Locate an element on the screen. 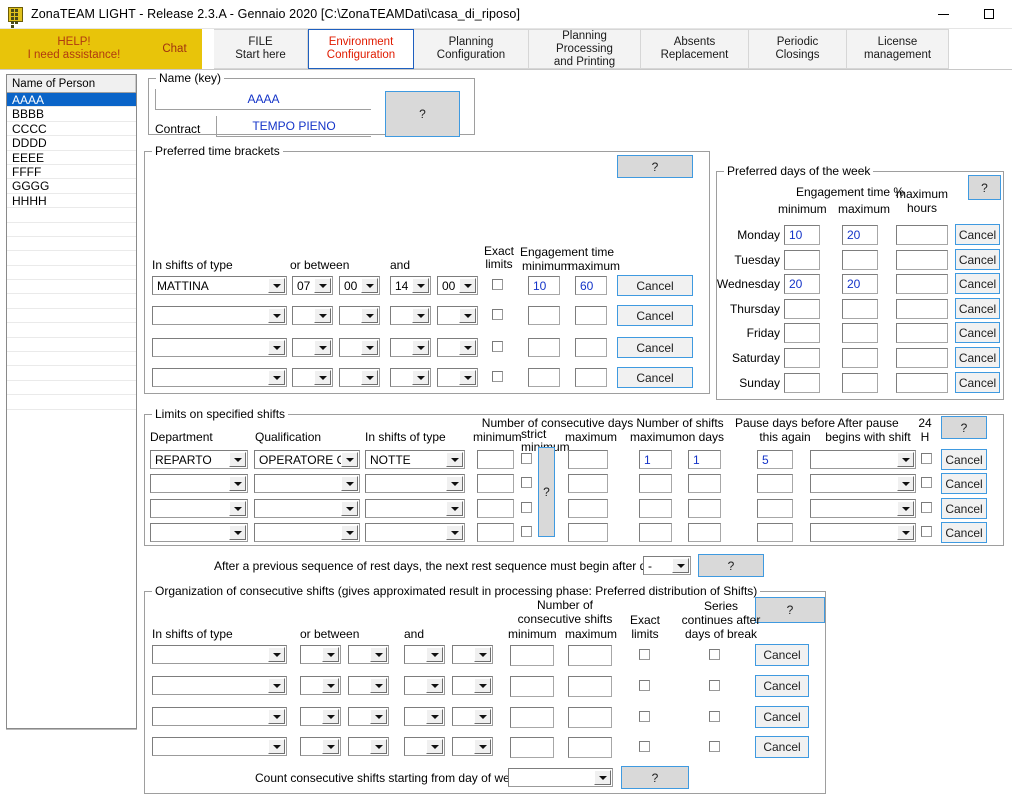  pd-min-2: 20 is located at coordinates (802, 284).